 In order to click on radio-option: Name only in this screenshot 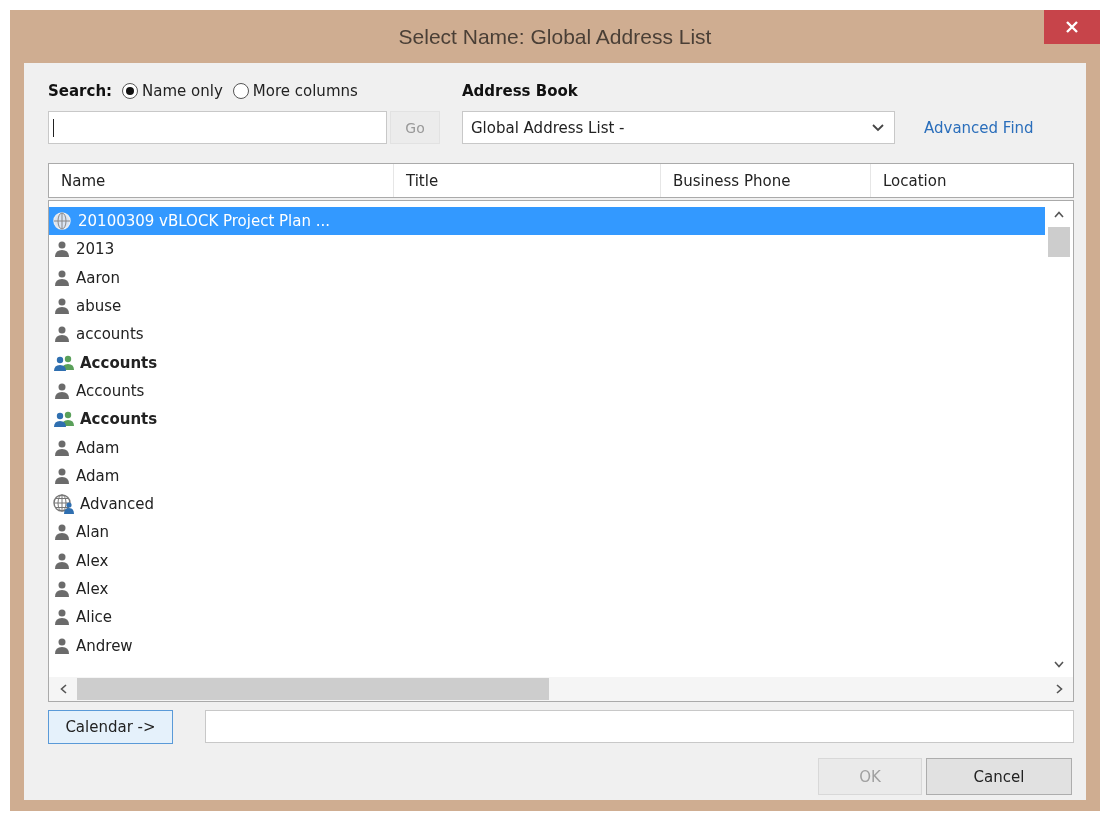, I will do `click(172, 91)`.